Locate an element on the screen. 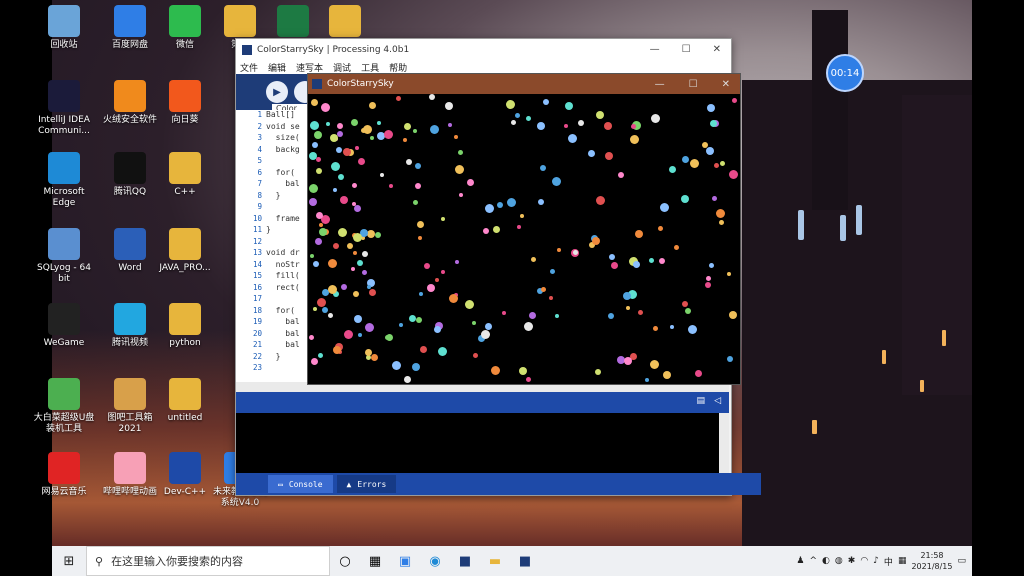 The image size is (1024, 576). folder-icon is located at coordinates (240, 21).